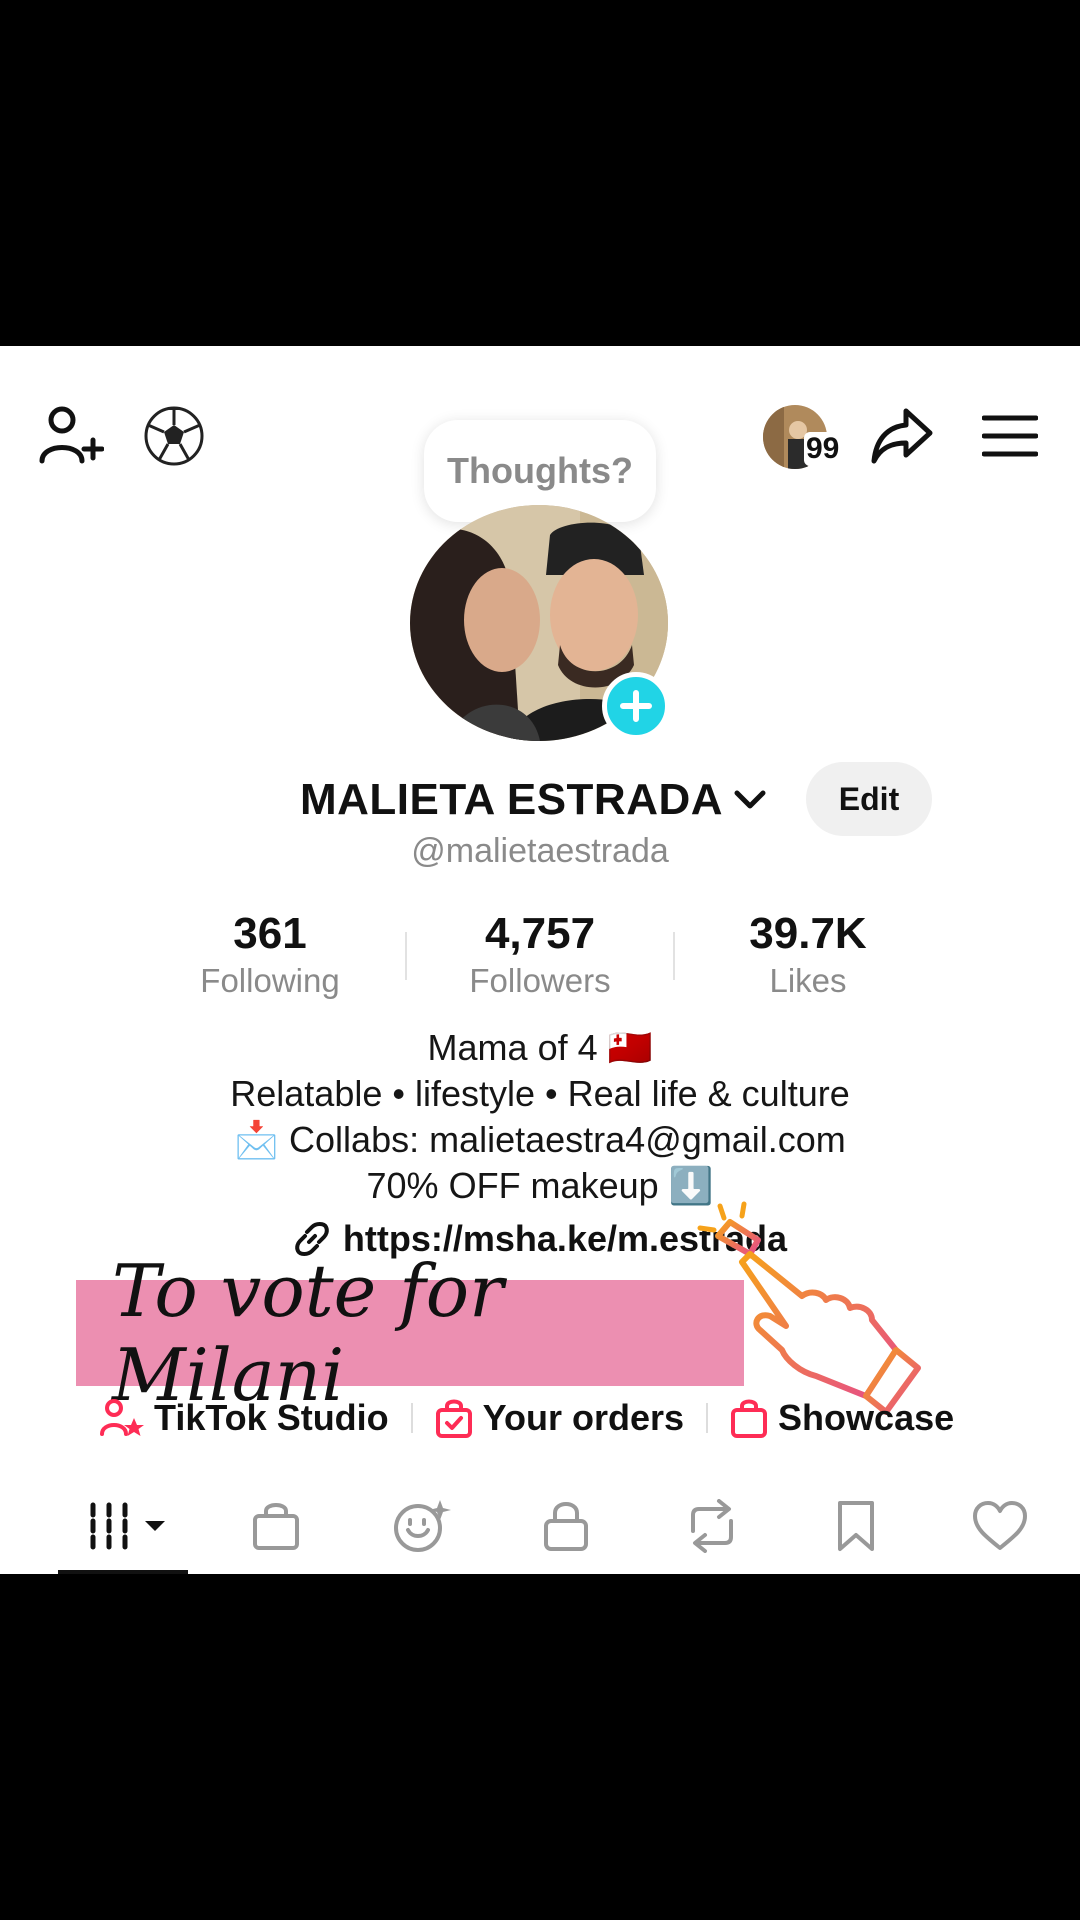 This screenshot has height=1920, width=1080. What do you see at coordinates (808, 981) in the screenshot?
I see `likes-label: Likes` at bounding box center [808, 981].